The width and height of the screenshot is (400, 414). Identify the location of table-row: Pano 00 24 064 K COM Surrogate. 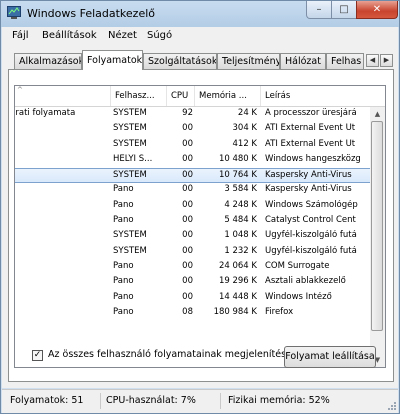
(192, 267).